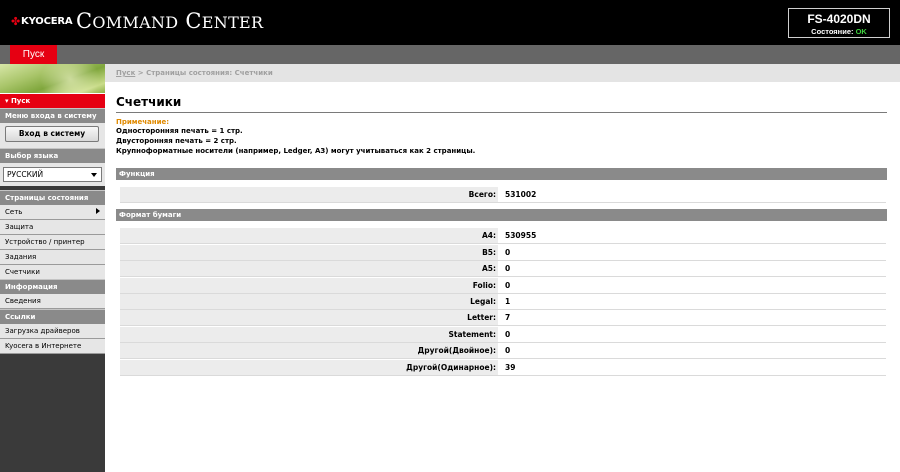 This screenshot has height=472, width=900. Describe the element at coordinates (52, 331) in the screenshot. I see `sidebar-item-download-drivers: Загрузка драйверов` at that location.